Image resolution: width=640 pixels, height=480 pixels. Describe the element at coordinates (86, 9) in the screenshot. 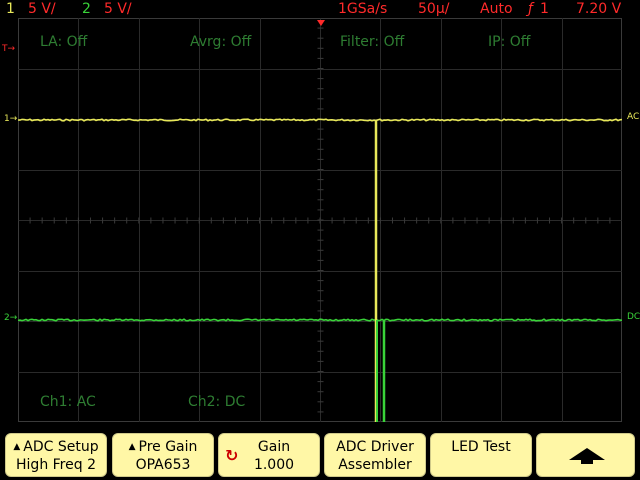

I see `ch2-number: 2` at that location.